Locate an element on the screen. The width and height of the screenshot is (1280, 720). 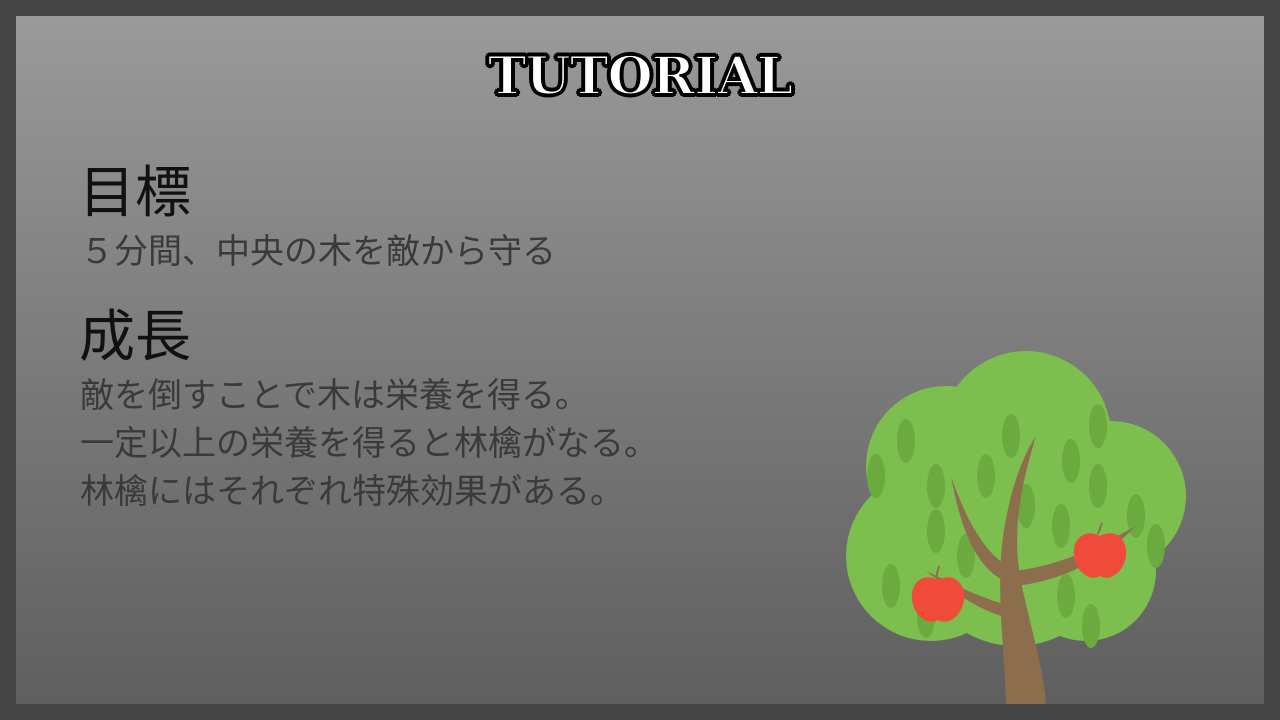
goal-heading: 目標 is located at coordinates (135, 193).